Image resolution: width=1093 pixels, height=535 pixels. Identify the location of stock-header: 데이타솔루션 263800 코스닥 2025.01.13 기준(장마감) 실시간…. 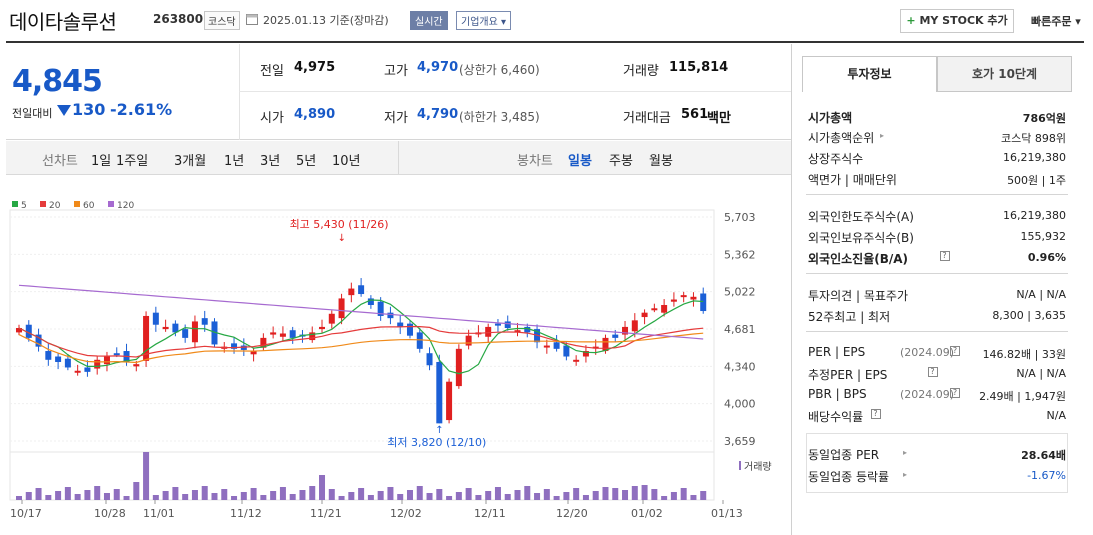
(546, 21).